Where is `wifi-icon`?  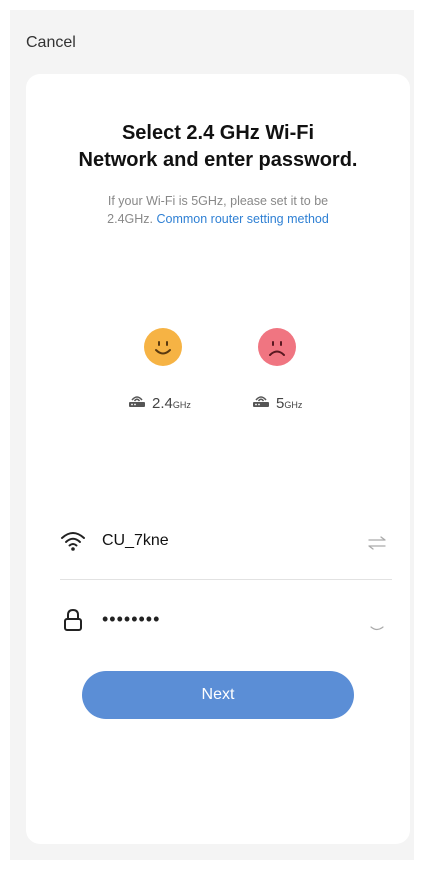 wifi-icon is located at coordinates (73, 543).